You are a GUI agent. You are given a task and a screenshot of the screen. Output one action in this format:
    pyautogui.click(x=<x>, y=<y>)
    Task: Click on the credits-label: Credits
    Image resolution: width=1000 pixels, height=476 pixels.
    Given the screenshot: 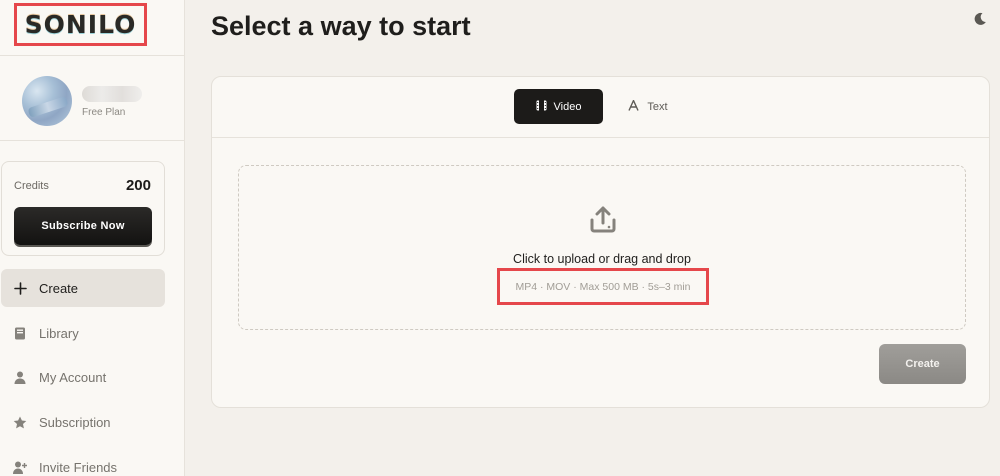 What is the action you would take?
    pyautogui.click(x=31, y=186)
    